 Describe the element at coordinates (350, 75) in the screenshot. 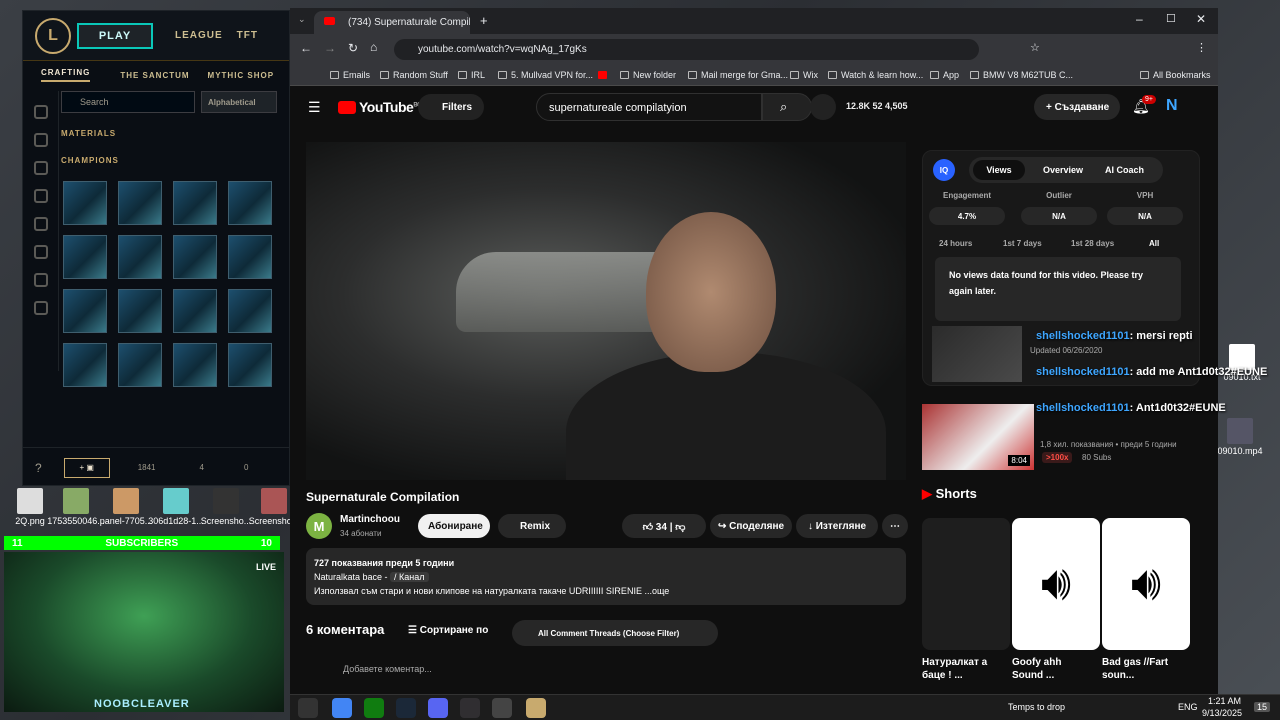

I see `bookmark: Emails` at that location.